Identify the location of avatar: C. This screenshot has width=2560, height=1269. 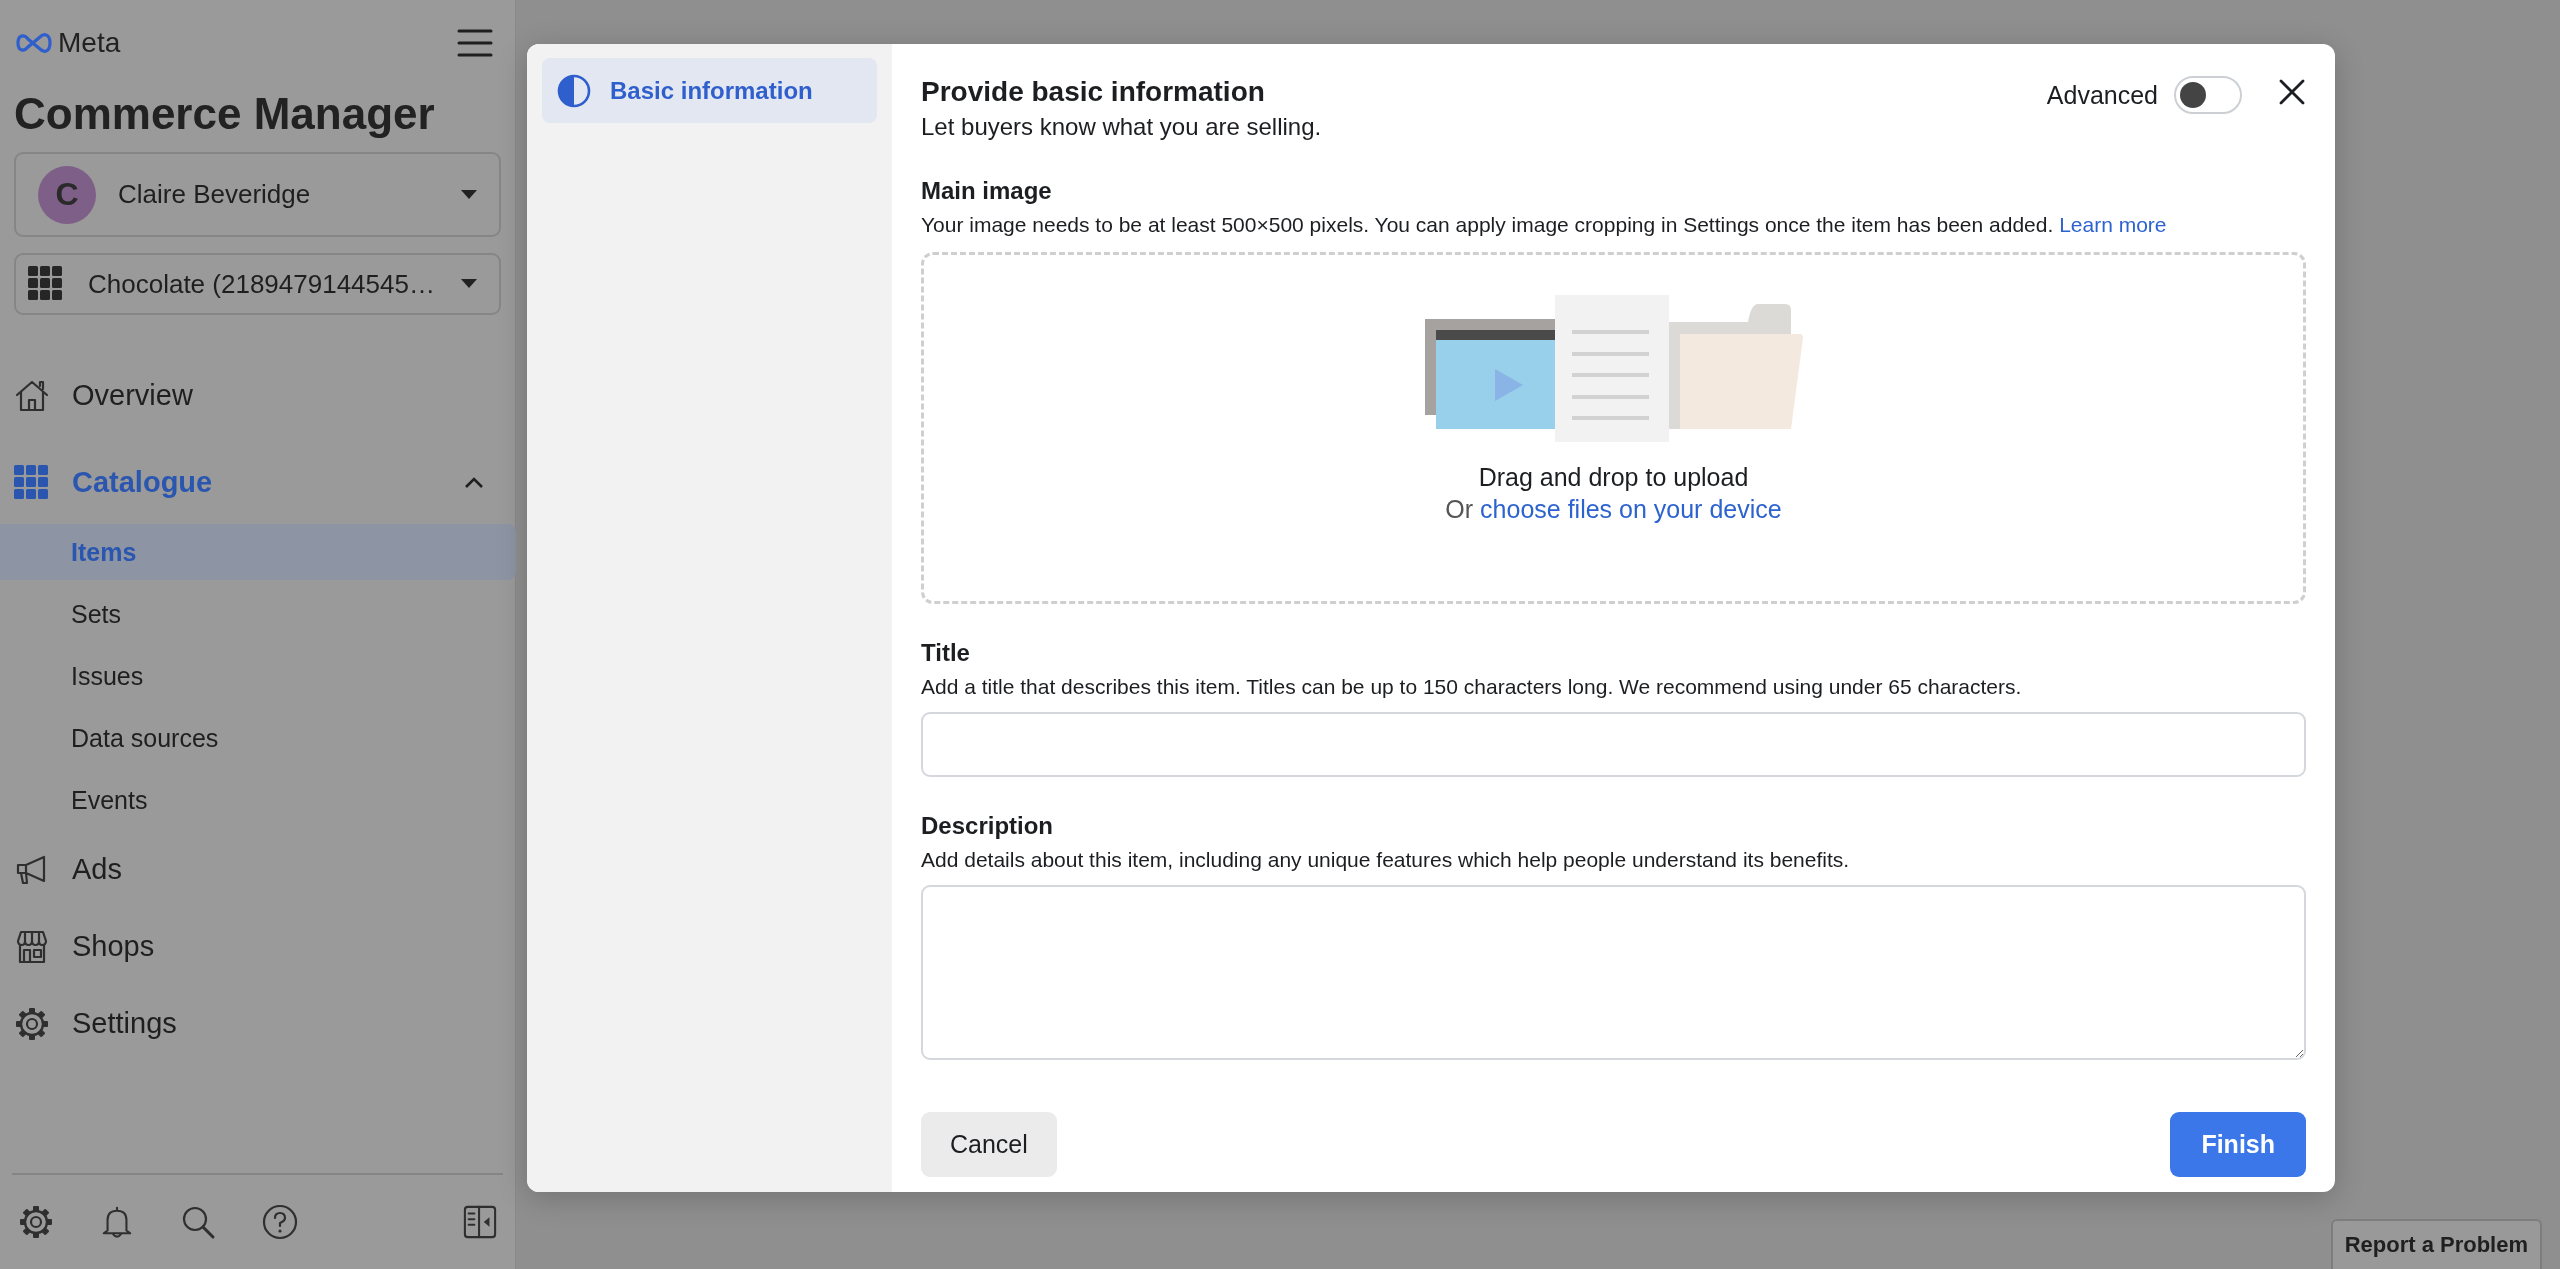
(67, 194).